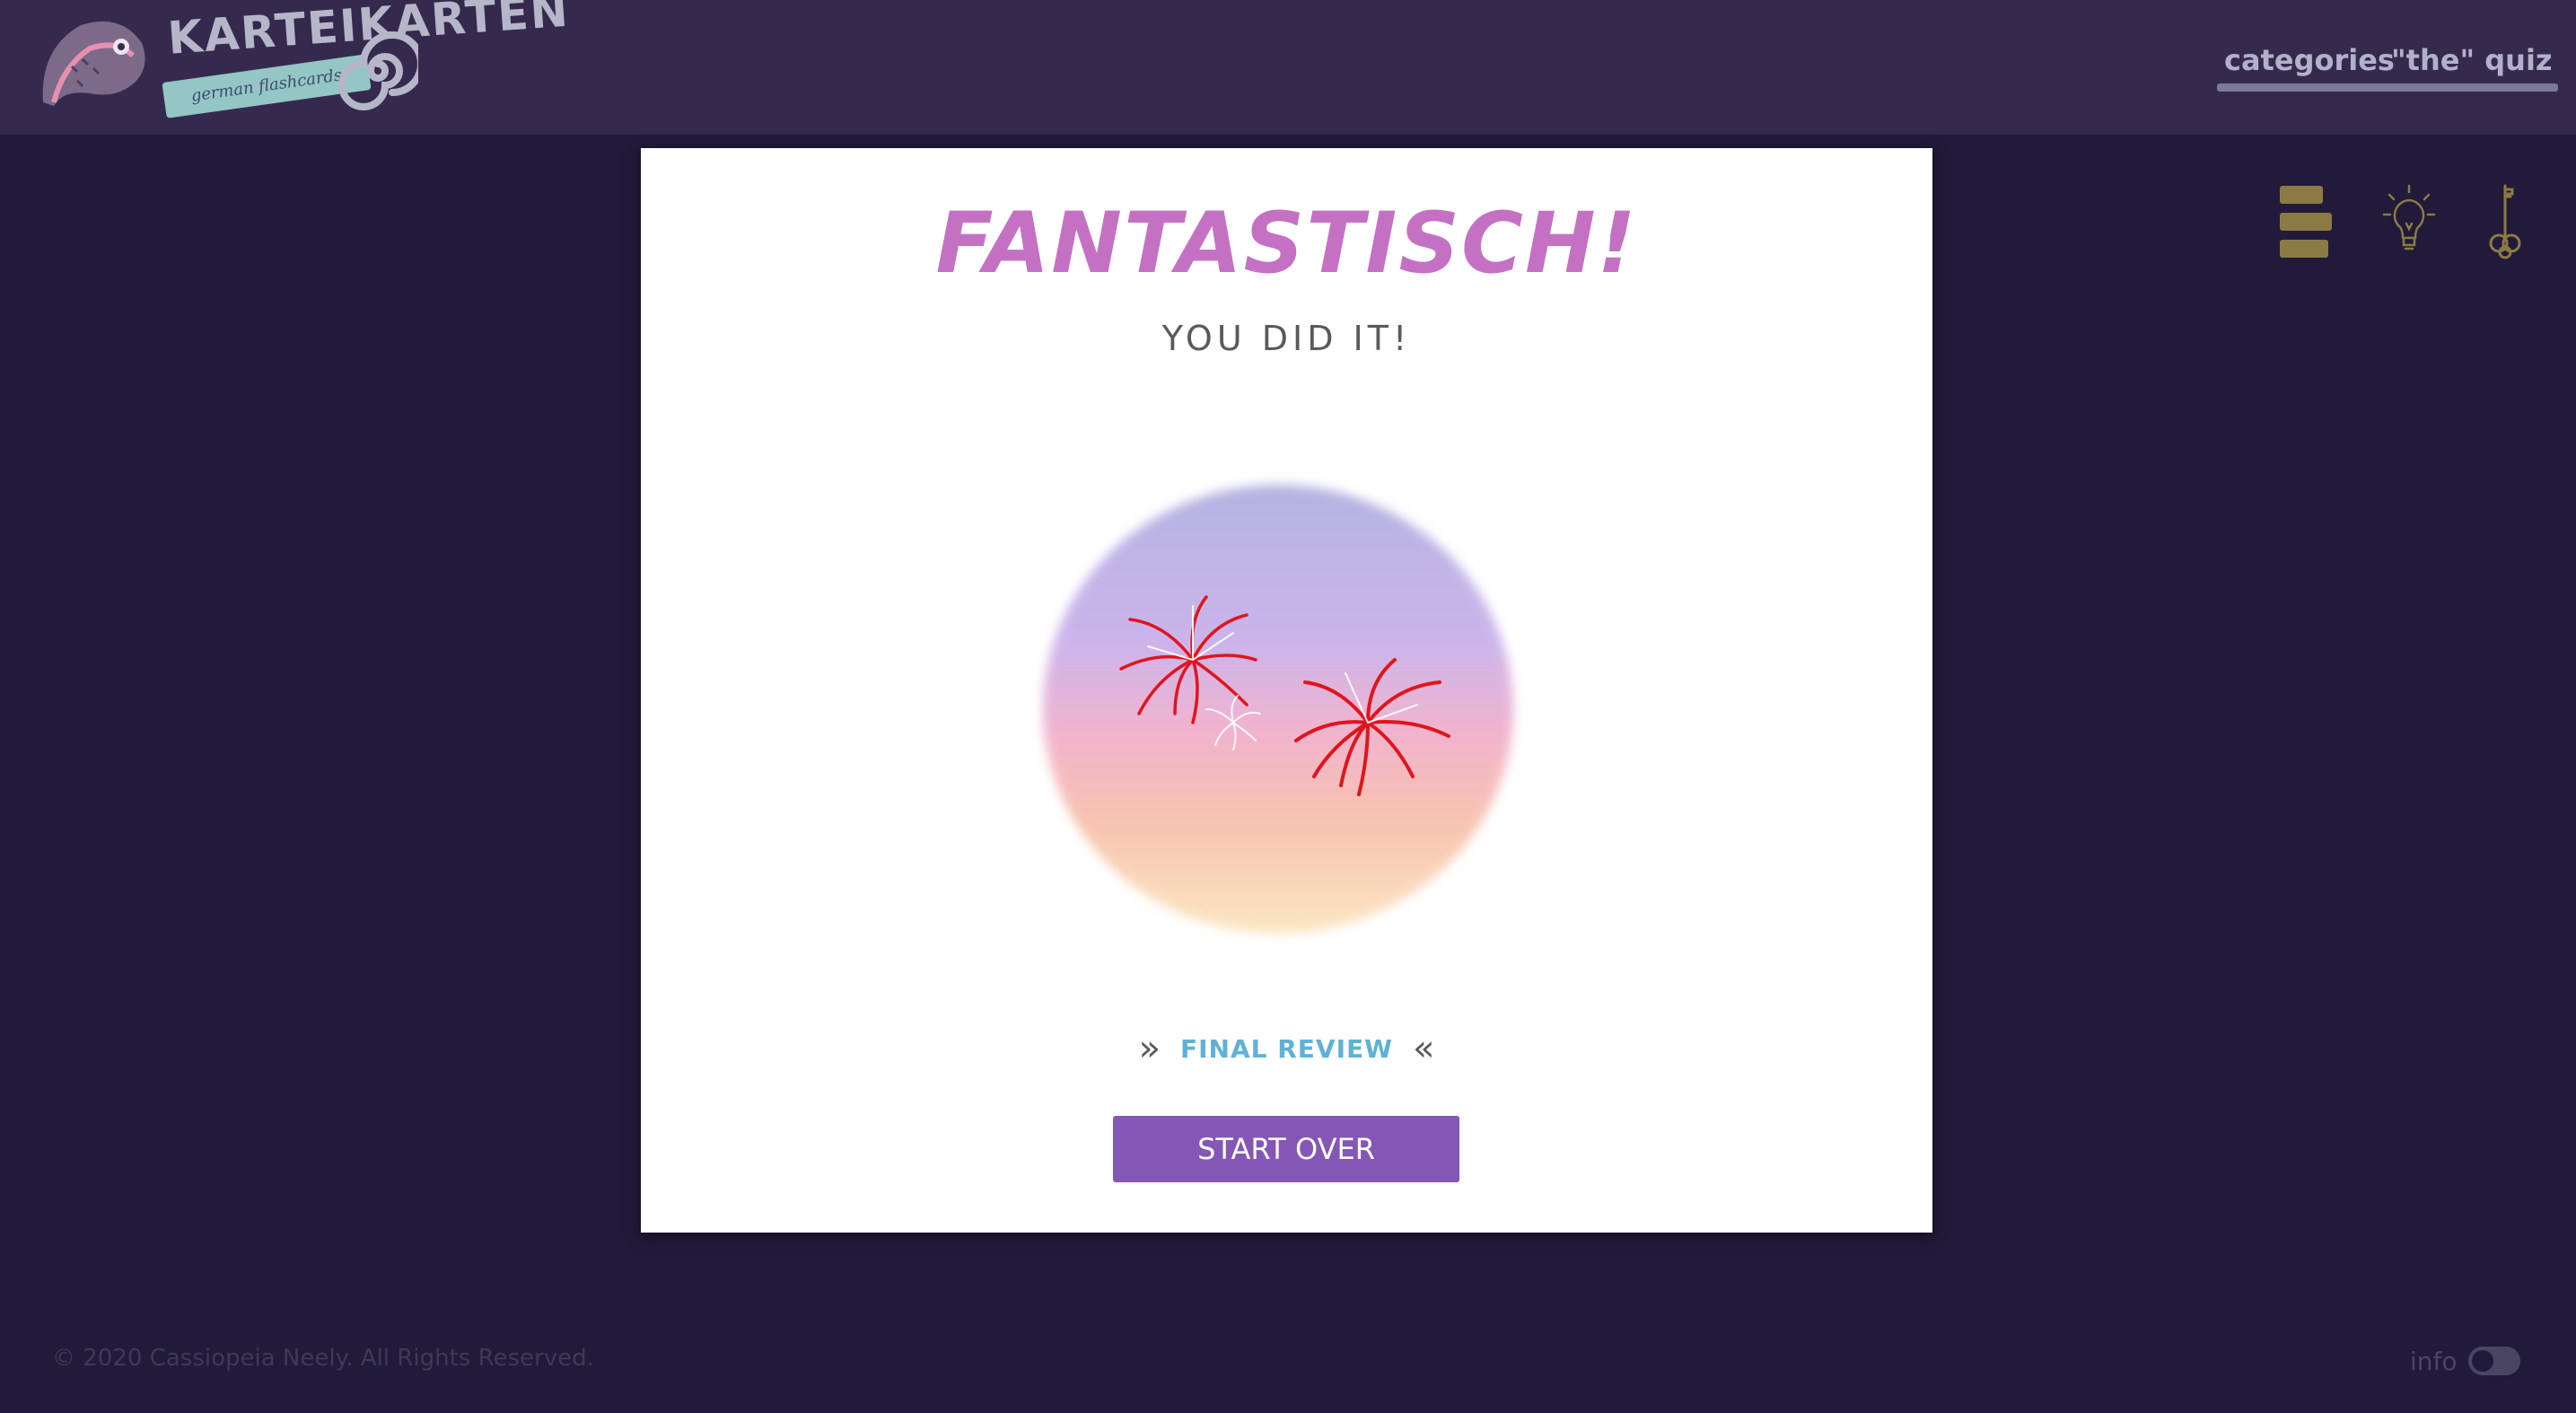  I want to click on start-over-button: START OVER, so click(1286, 1149).